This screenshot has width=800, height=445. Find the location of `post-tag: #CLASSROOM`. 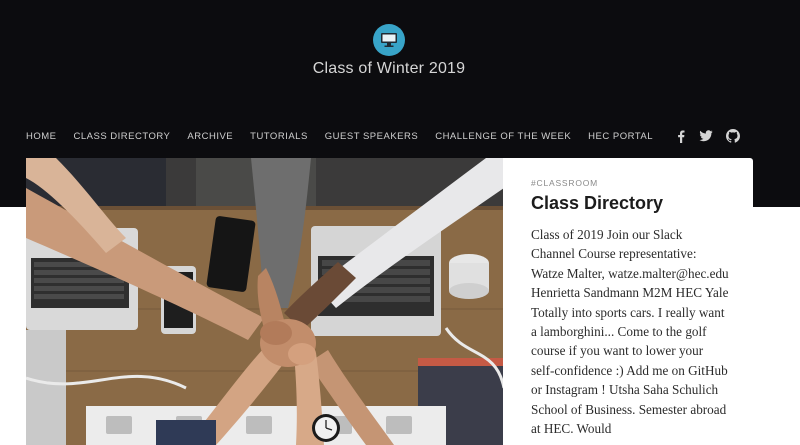

post-tag: #CLASSROOM is located at coordinates (628, 183).